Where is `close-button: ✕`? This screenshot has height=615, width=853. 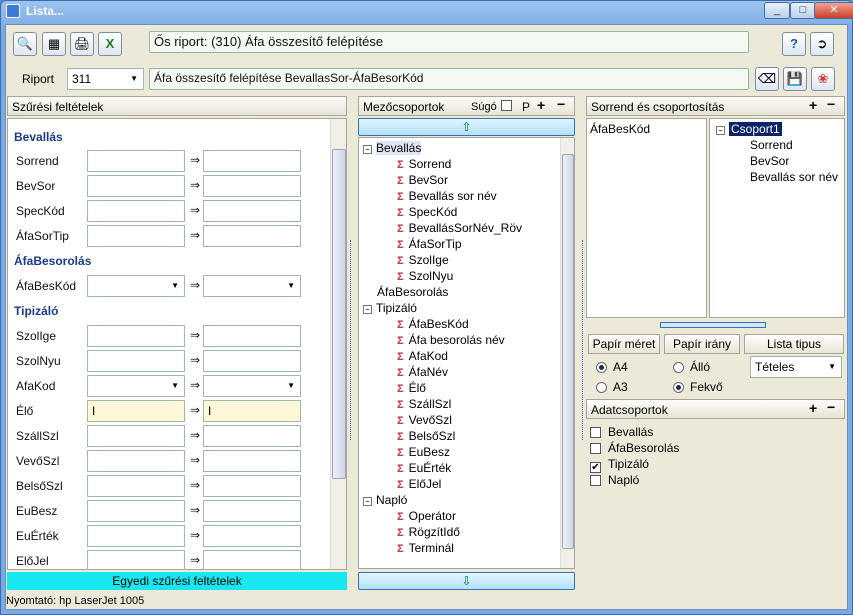
close-button: ✕ is located at coordinates (833, 10).